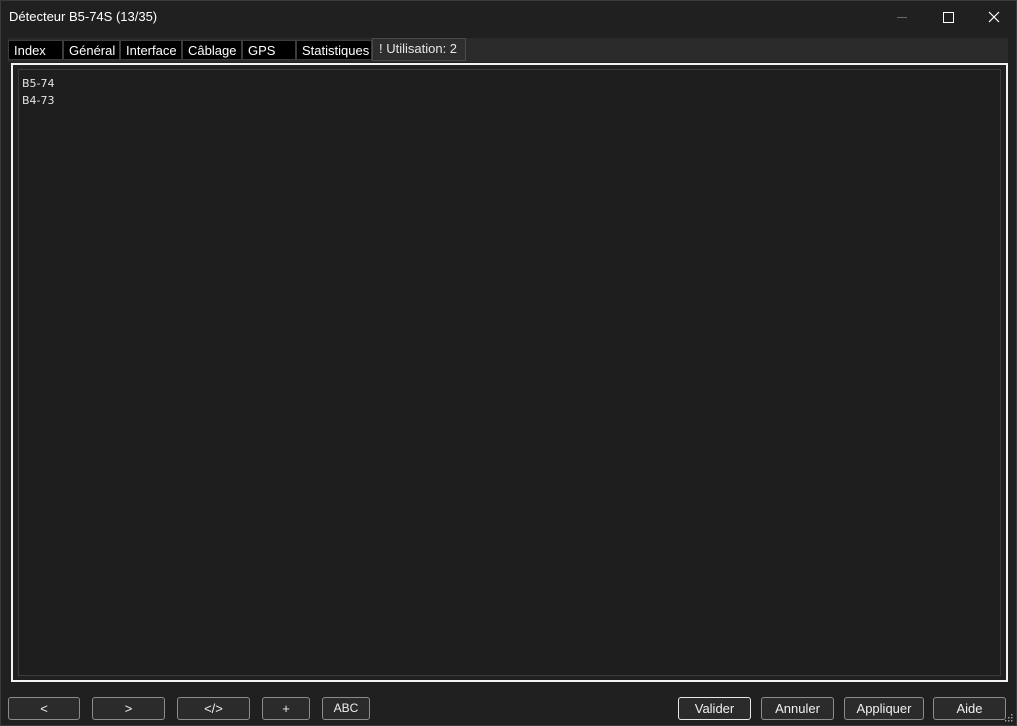  What do you see at coordinates (83, 16) in the screenshot?
I see `window-title: Détecteur B5-74S (13/35)` at bounding box center [83, 16].